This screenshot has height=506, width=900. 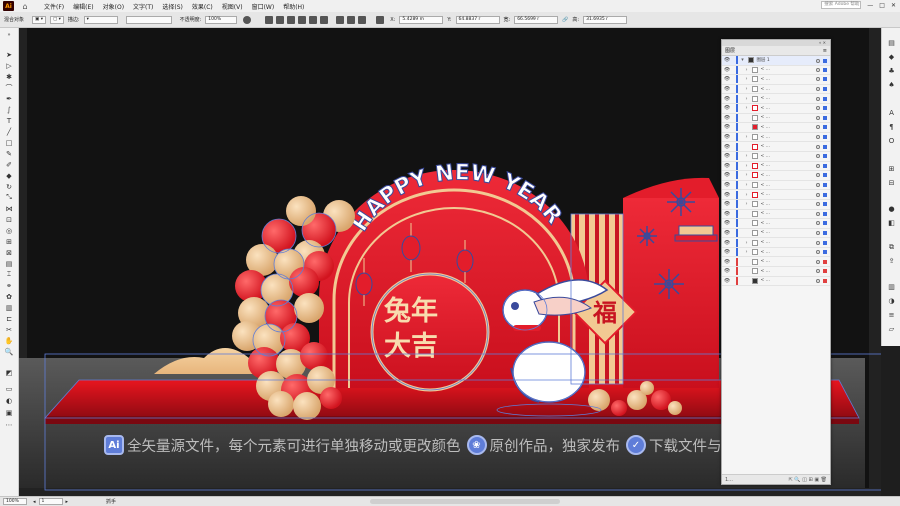 What do you see at coordinates (263, 6) in the screenshot?
I see `menu-window: 窗口(W)` at bounding box center [263, 6].